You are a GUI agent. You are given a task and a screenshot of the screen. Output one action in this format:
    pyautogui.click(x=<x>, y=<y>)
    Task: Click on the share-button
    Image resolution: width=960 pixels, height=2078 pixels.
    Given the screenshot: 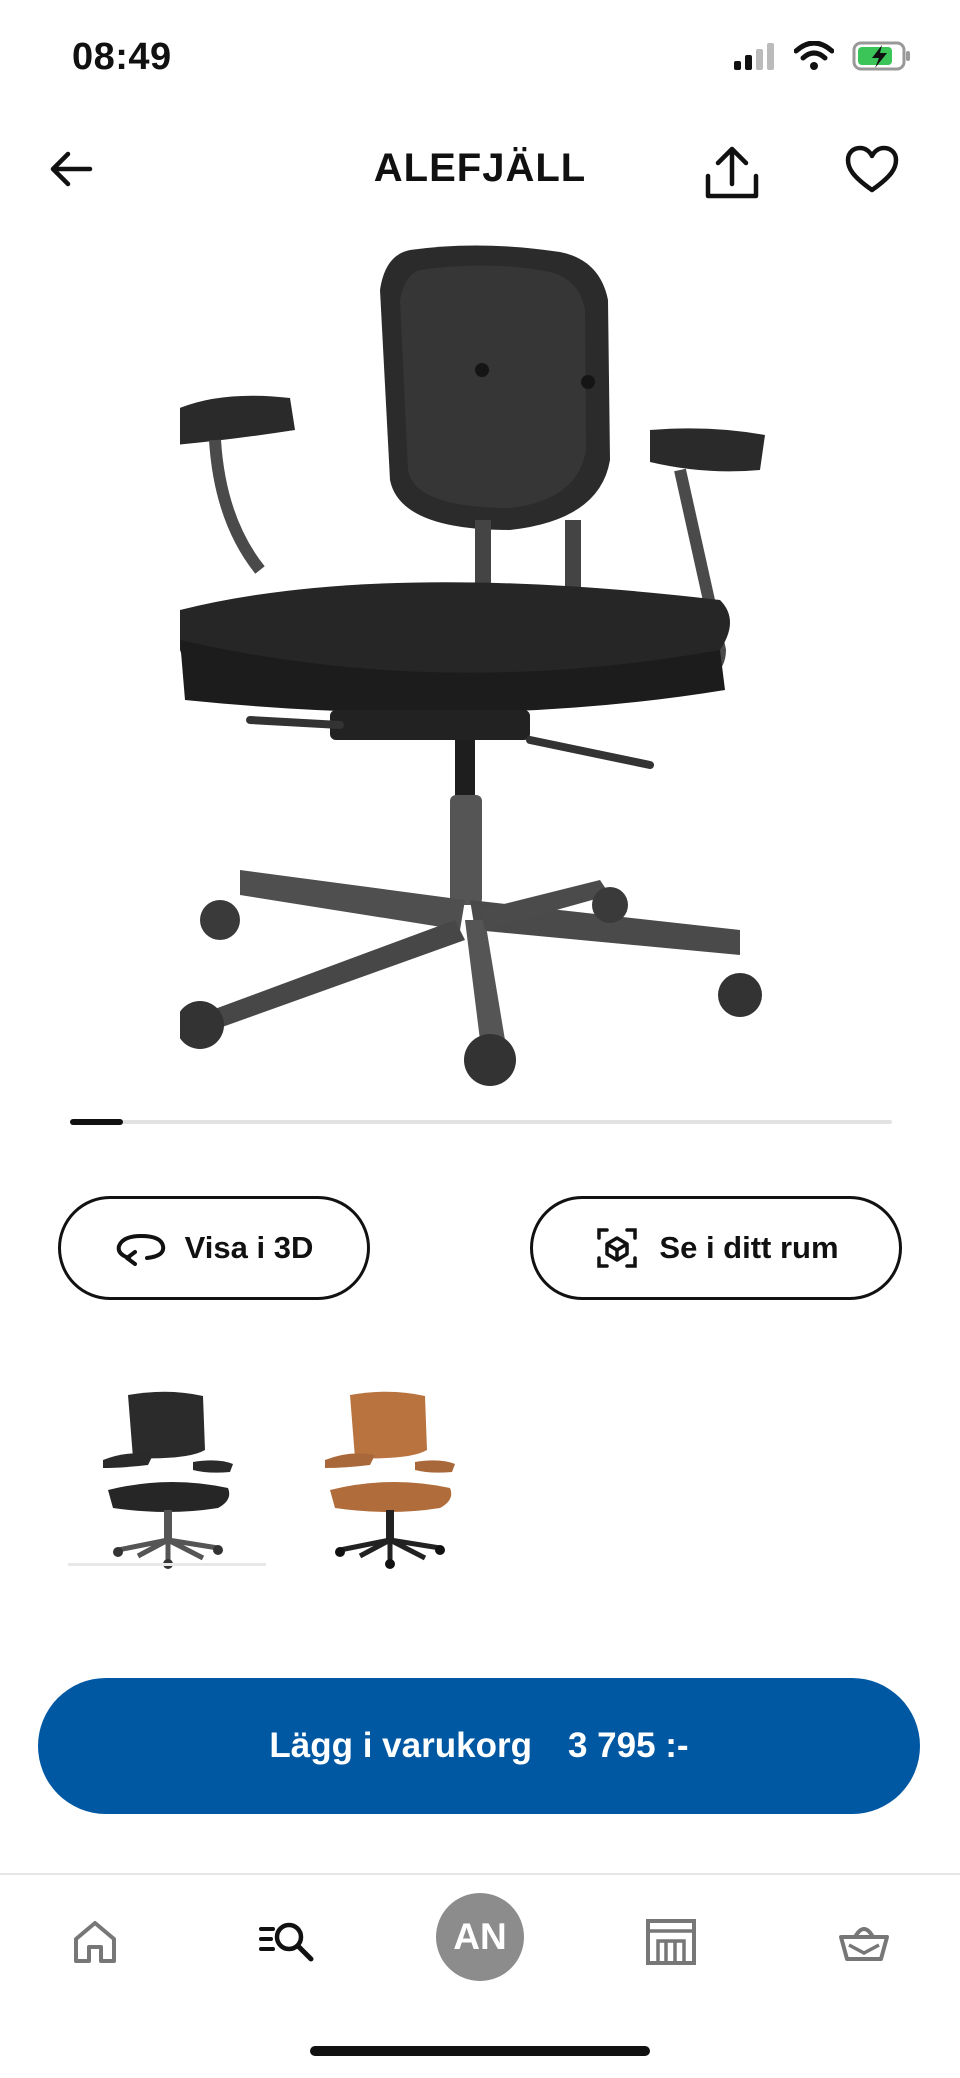 What is the action you would take?
    pyautogui.click(x=732, y=174)
    